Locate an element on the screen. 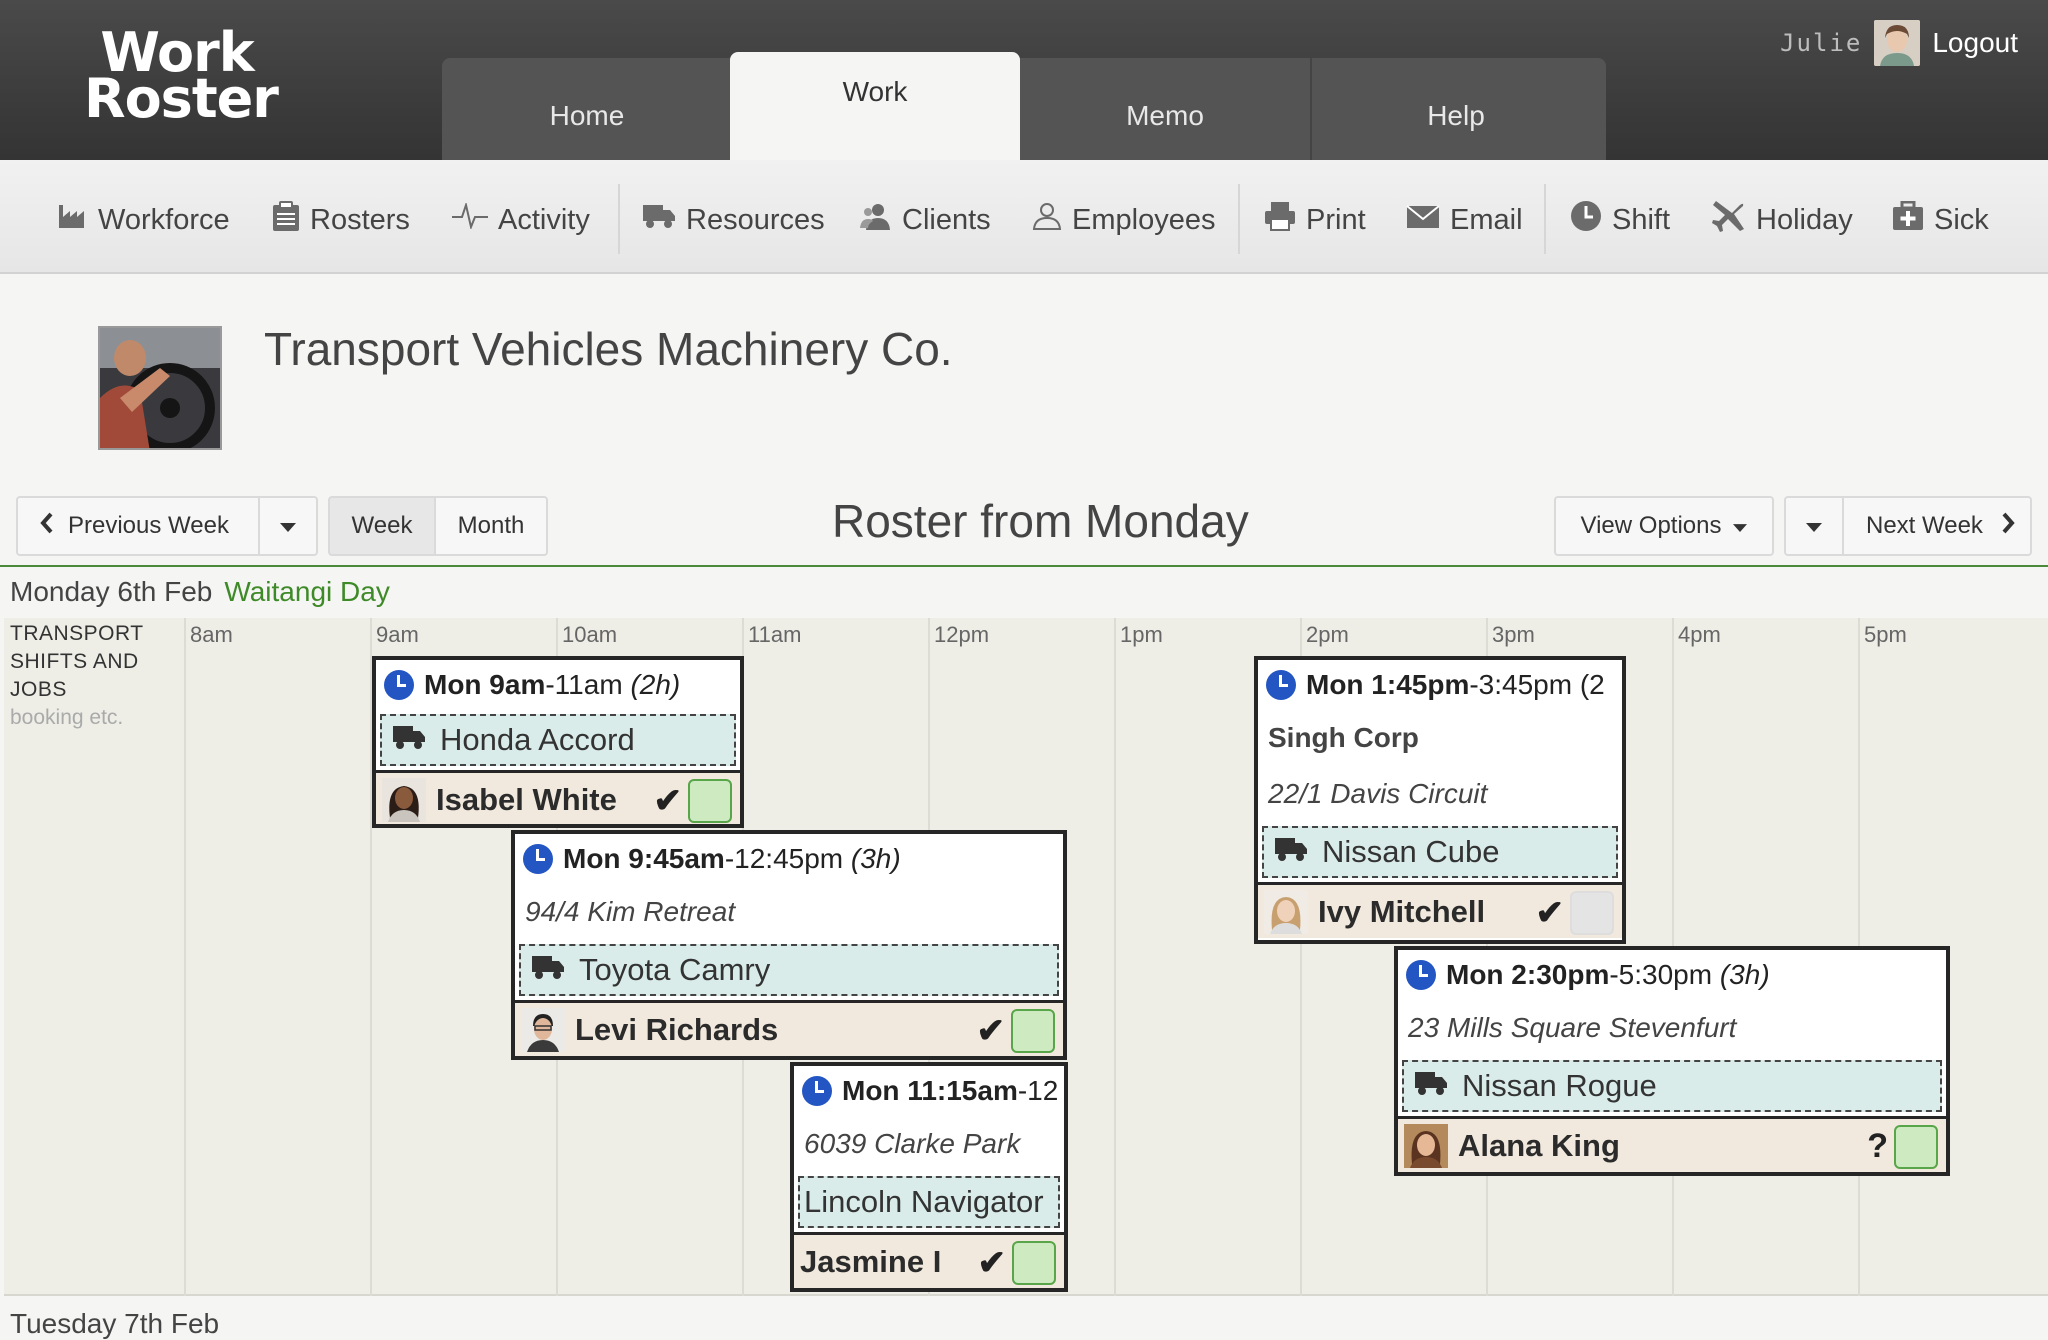  job-vehicle: Honda Accord is located at coordinates (558, 740).